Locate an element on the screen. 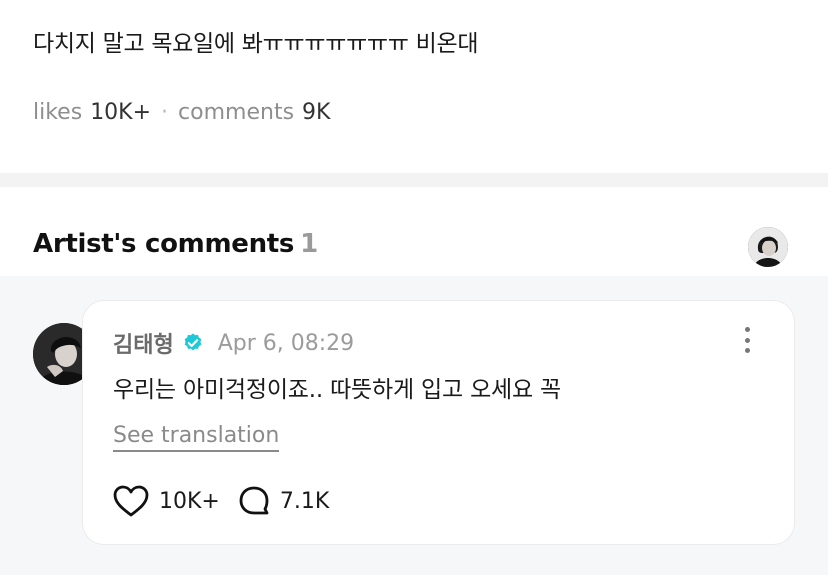  speech-bubble-icon is located at coordinates (254, 501).